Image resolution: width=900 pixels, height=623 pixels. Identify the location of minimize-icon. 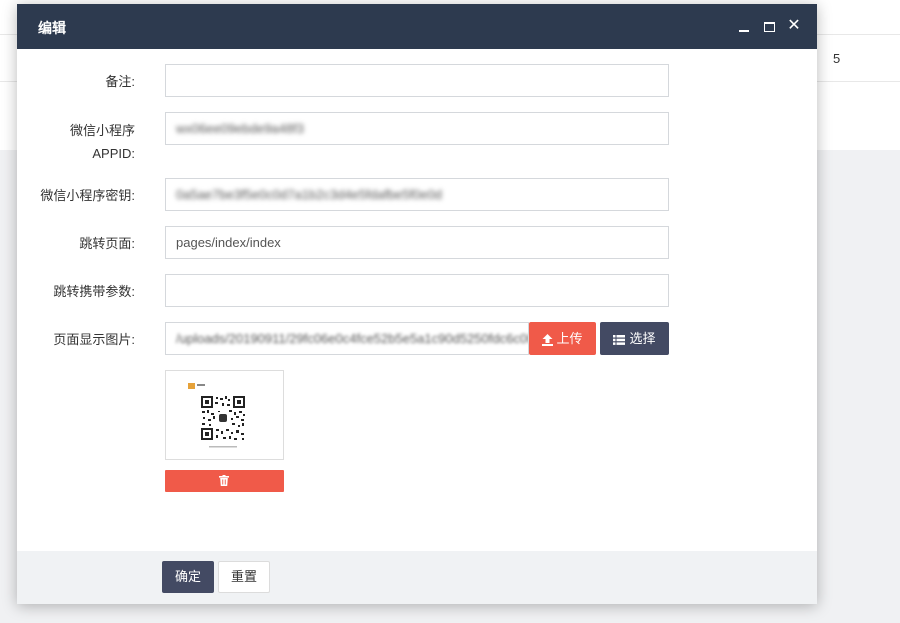
(744, 26).